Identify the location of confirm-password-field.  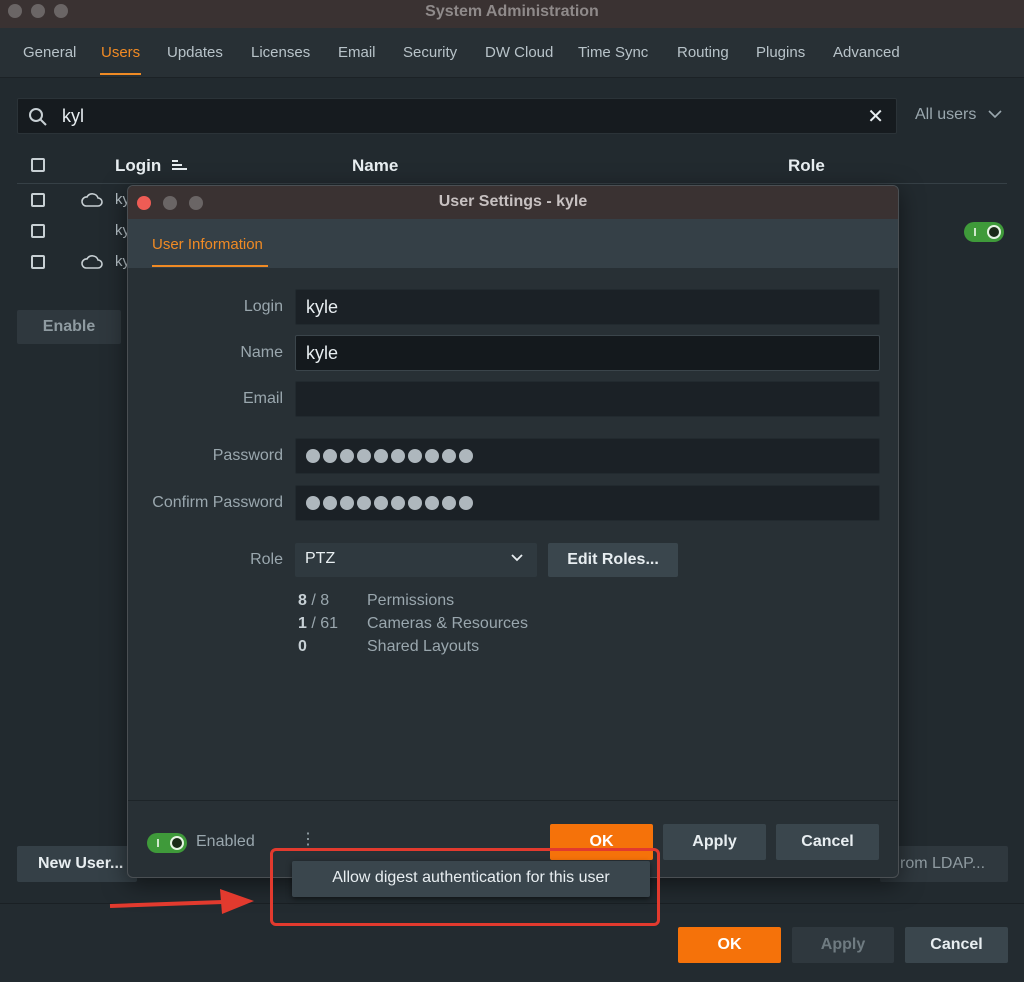
(587, 503).